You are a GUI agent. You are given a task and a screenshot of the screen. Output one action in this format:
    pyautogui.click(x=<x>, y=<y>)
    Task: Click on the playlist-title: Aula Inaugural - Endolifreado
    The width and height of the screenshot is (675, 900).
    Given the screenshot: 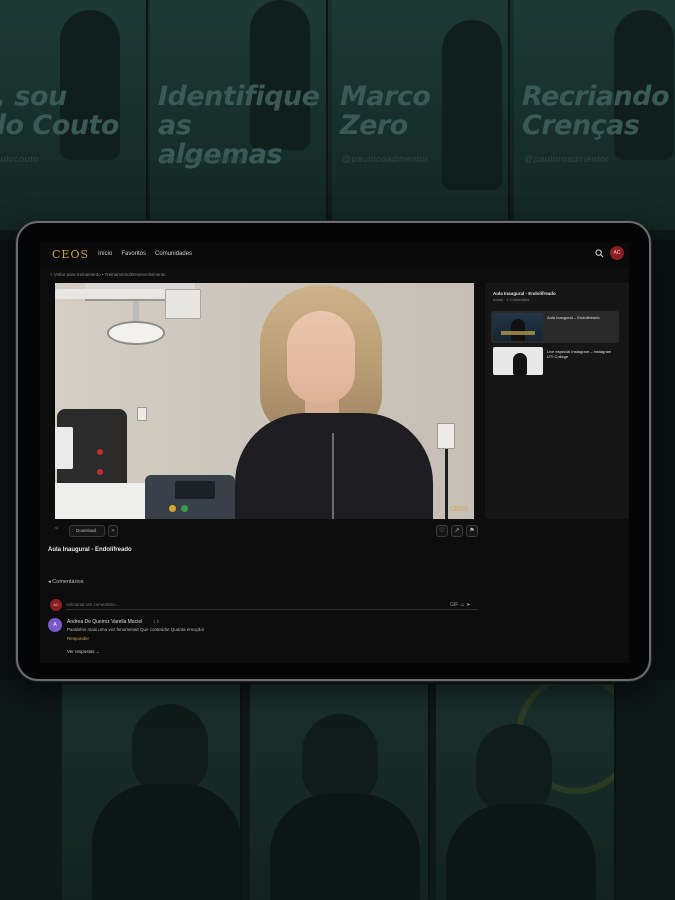 What is the action you would take?
    pyautogui.click(x=524, y=293)
    